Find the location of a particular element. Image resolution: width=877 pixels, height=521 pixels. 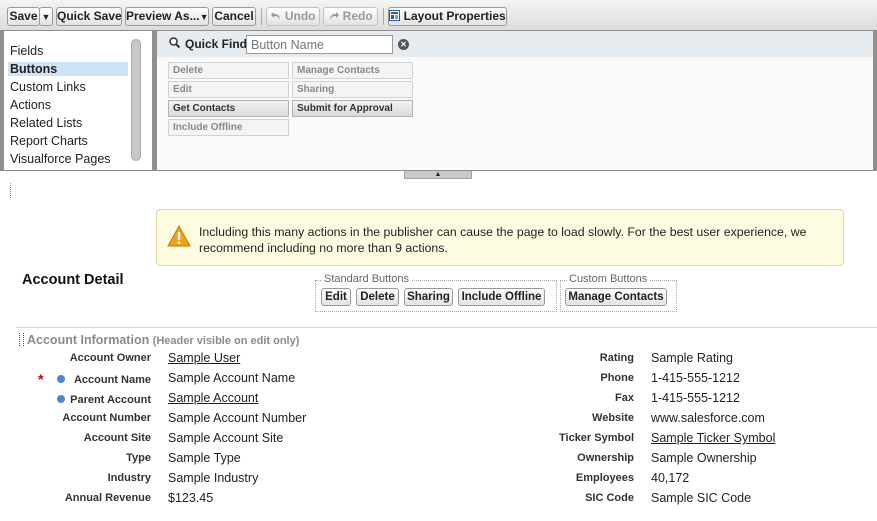

field-value-account-site: Sample Account Site is located at coordinates (225, 438).